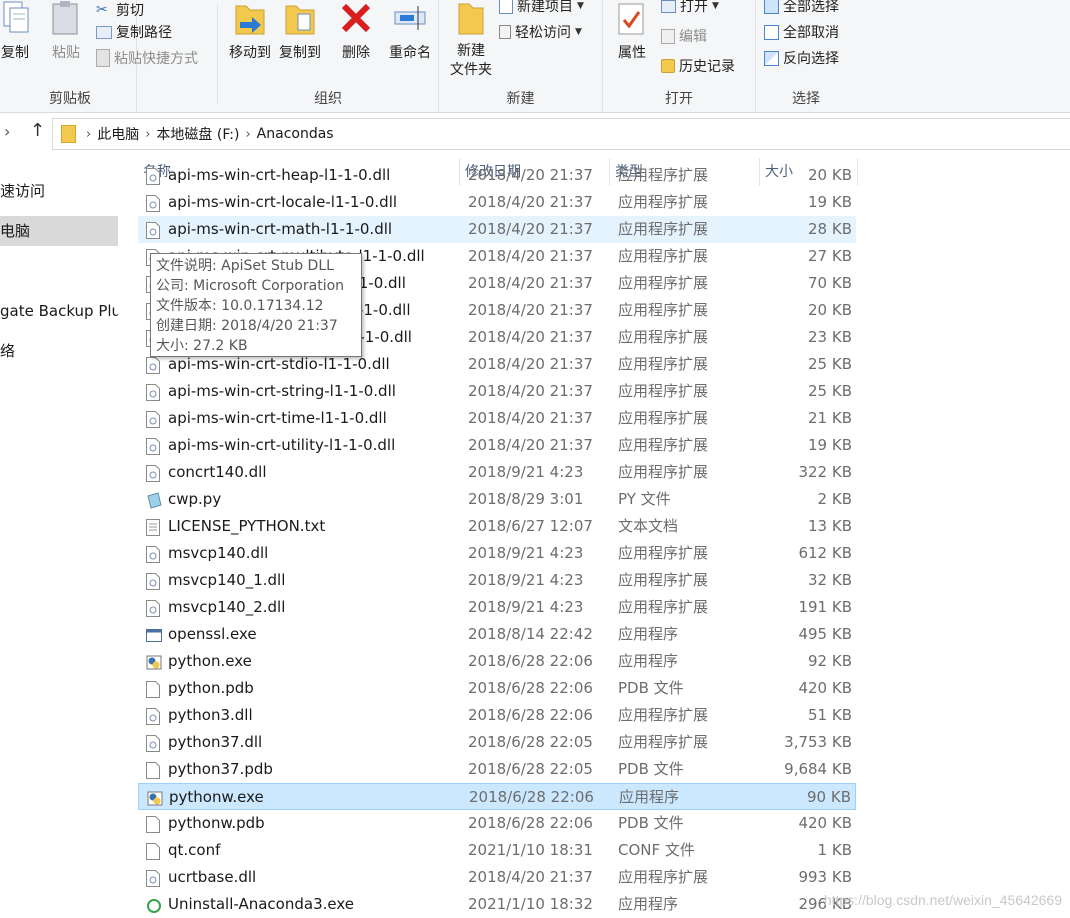  What do you see at coordinates (505, 32) in the screenshot?
I see `easy-access-icon` at bounding box center [505, 32].